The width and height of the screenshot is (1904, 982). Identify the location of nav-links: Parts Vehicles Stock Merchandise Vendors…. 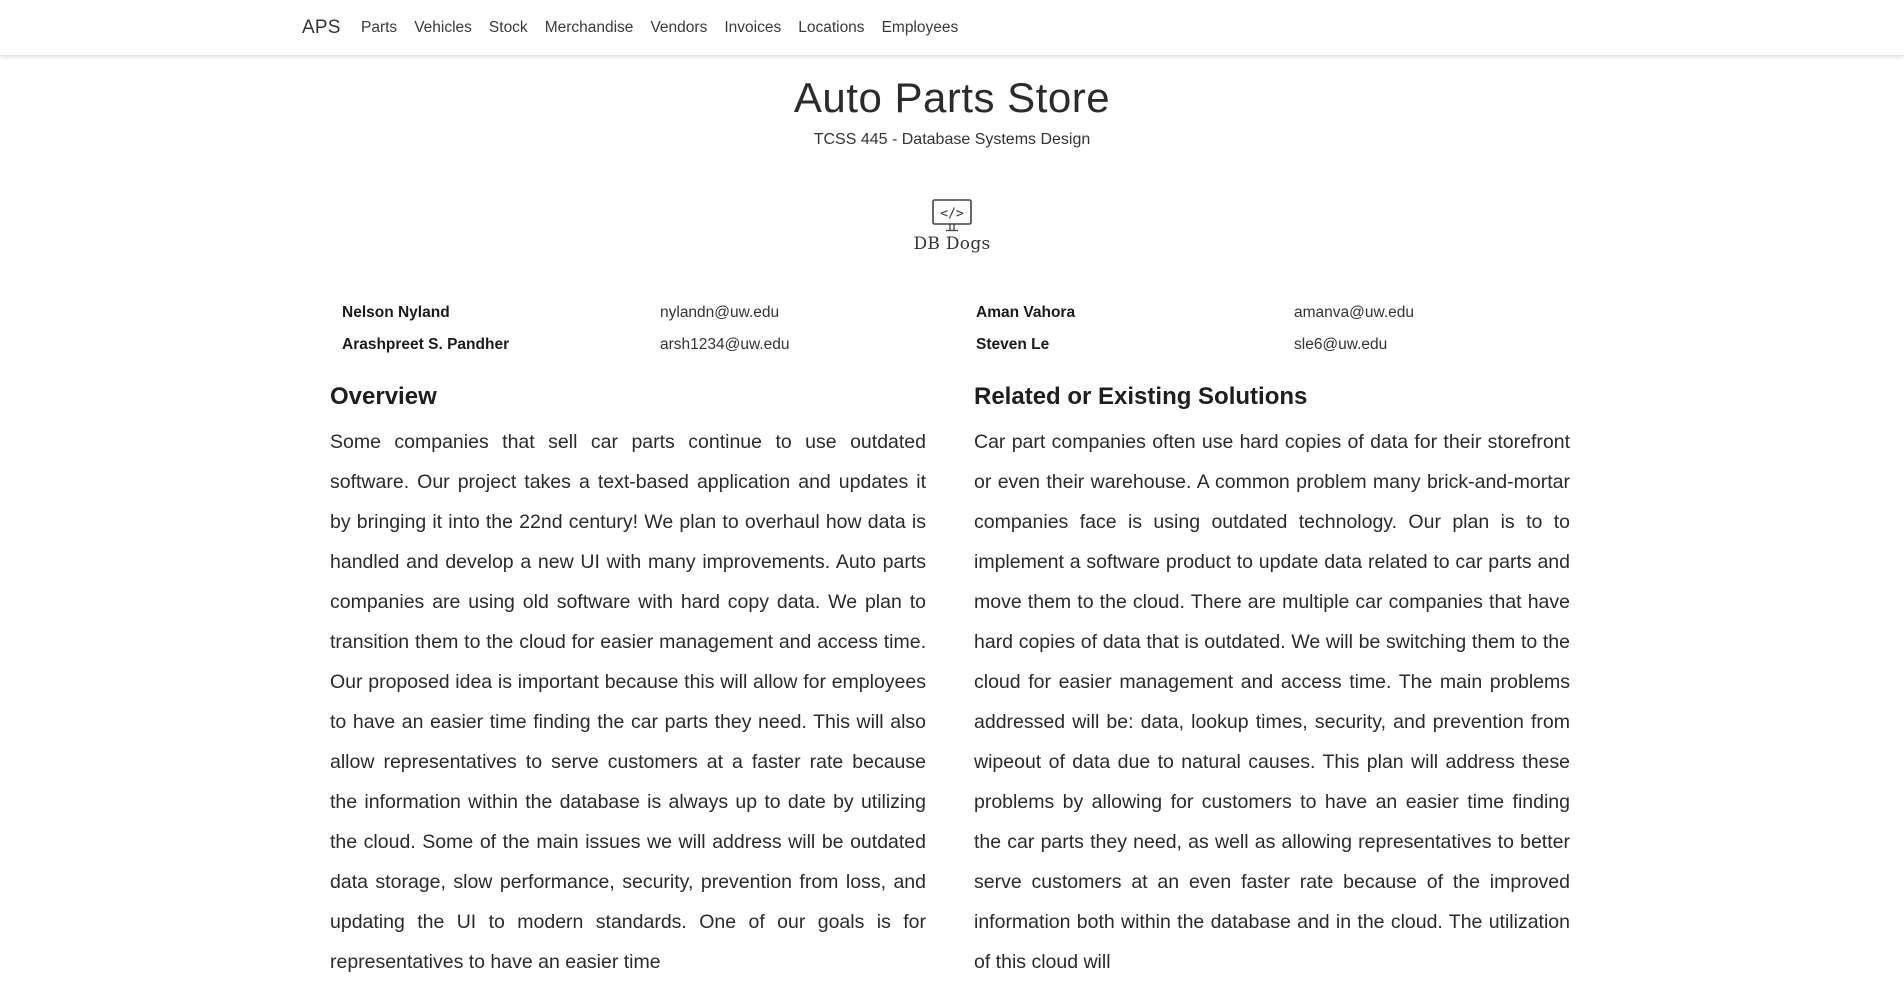
(668, 28).